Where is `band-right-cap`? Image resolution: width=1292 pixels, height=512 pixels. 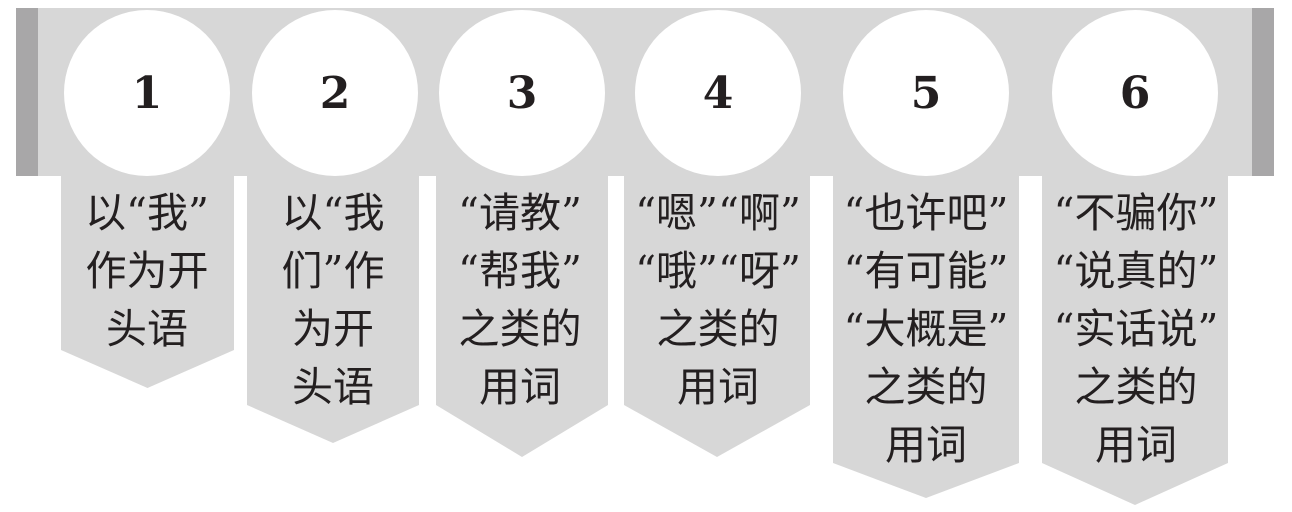
band-right-cap is located at coordinates (1263, 92).